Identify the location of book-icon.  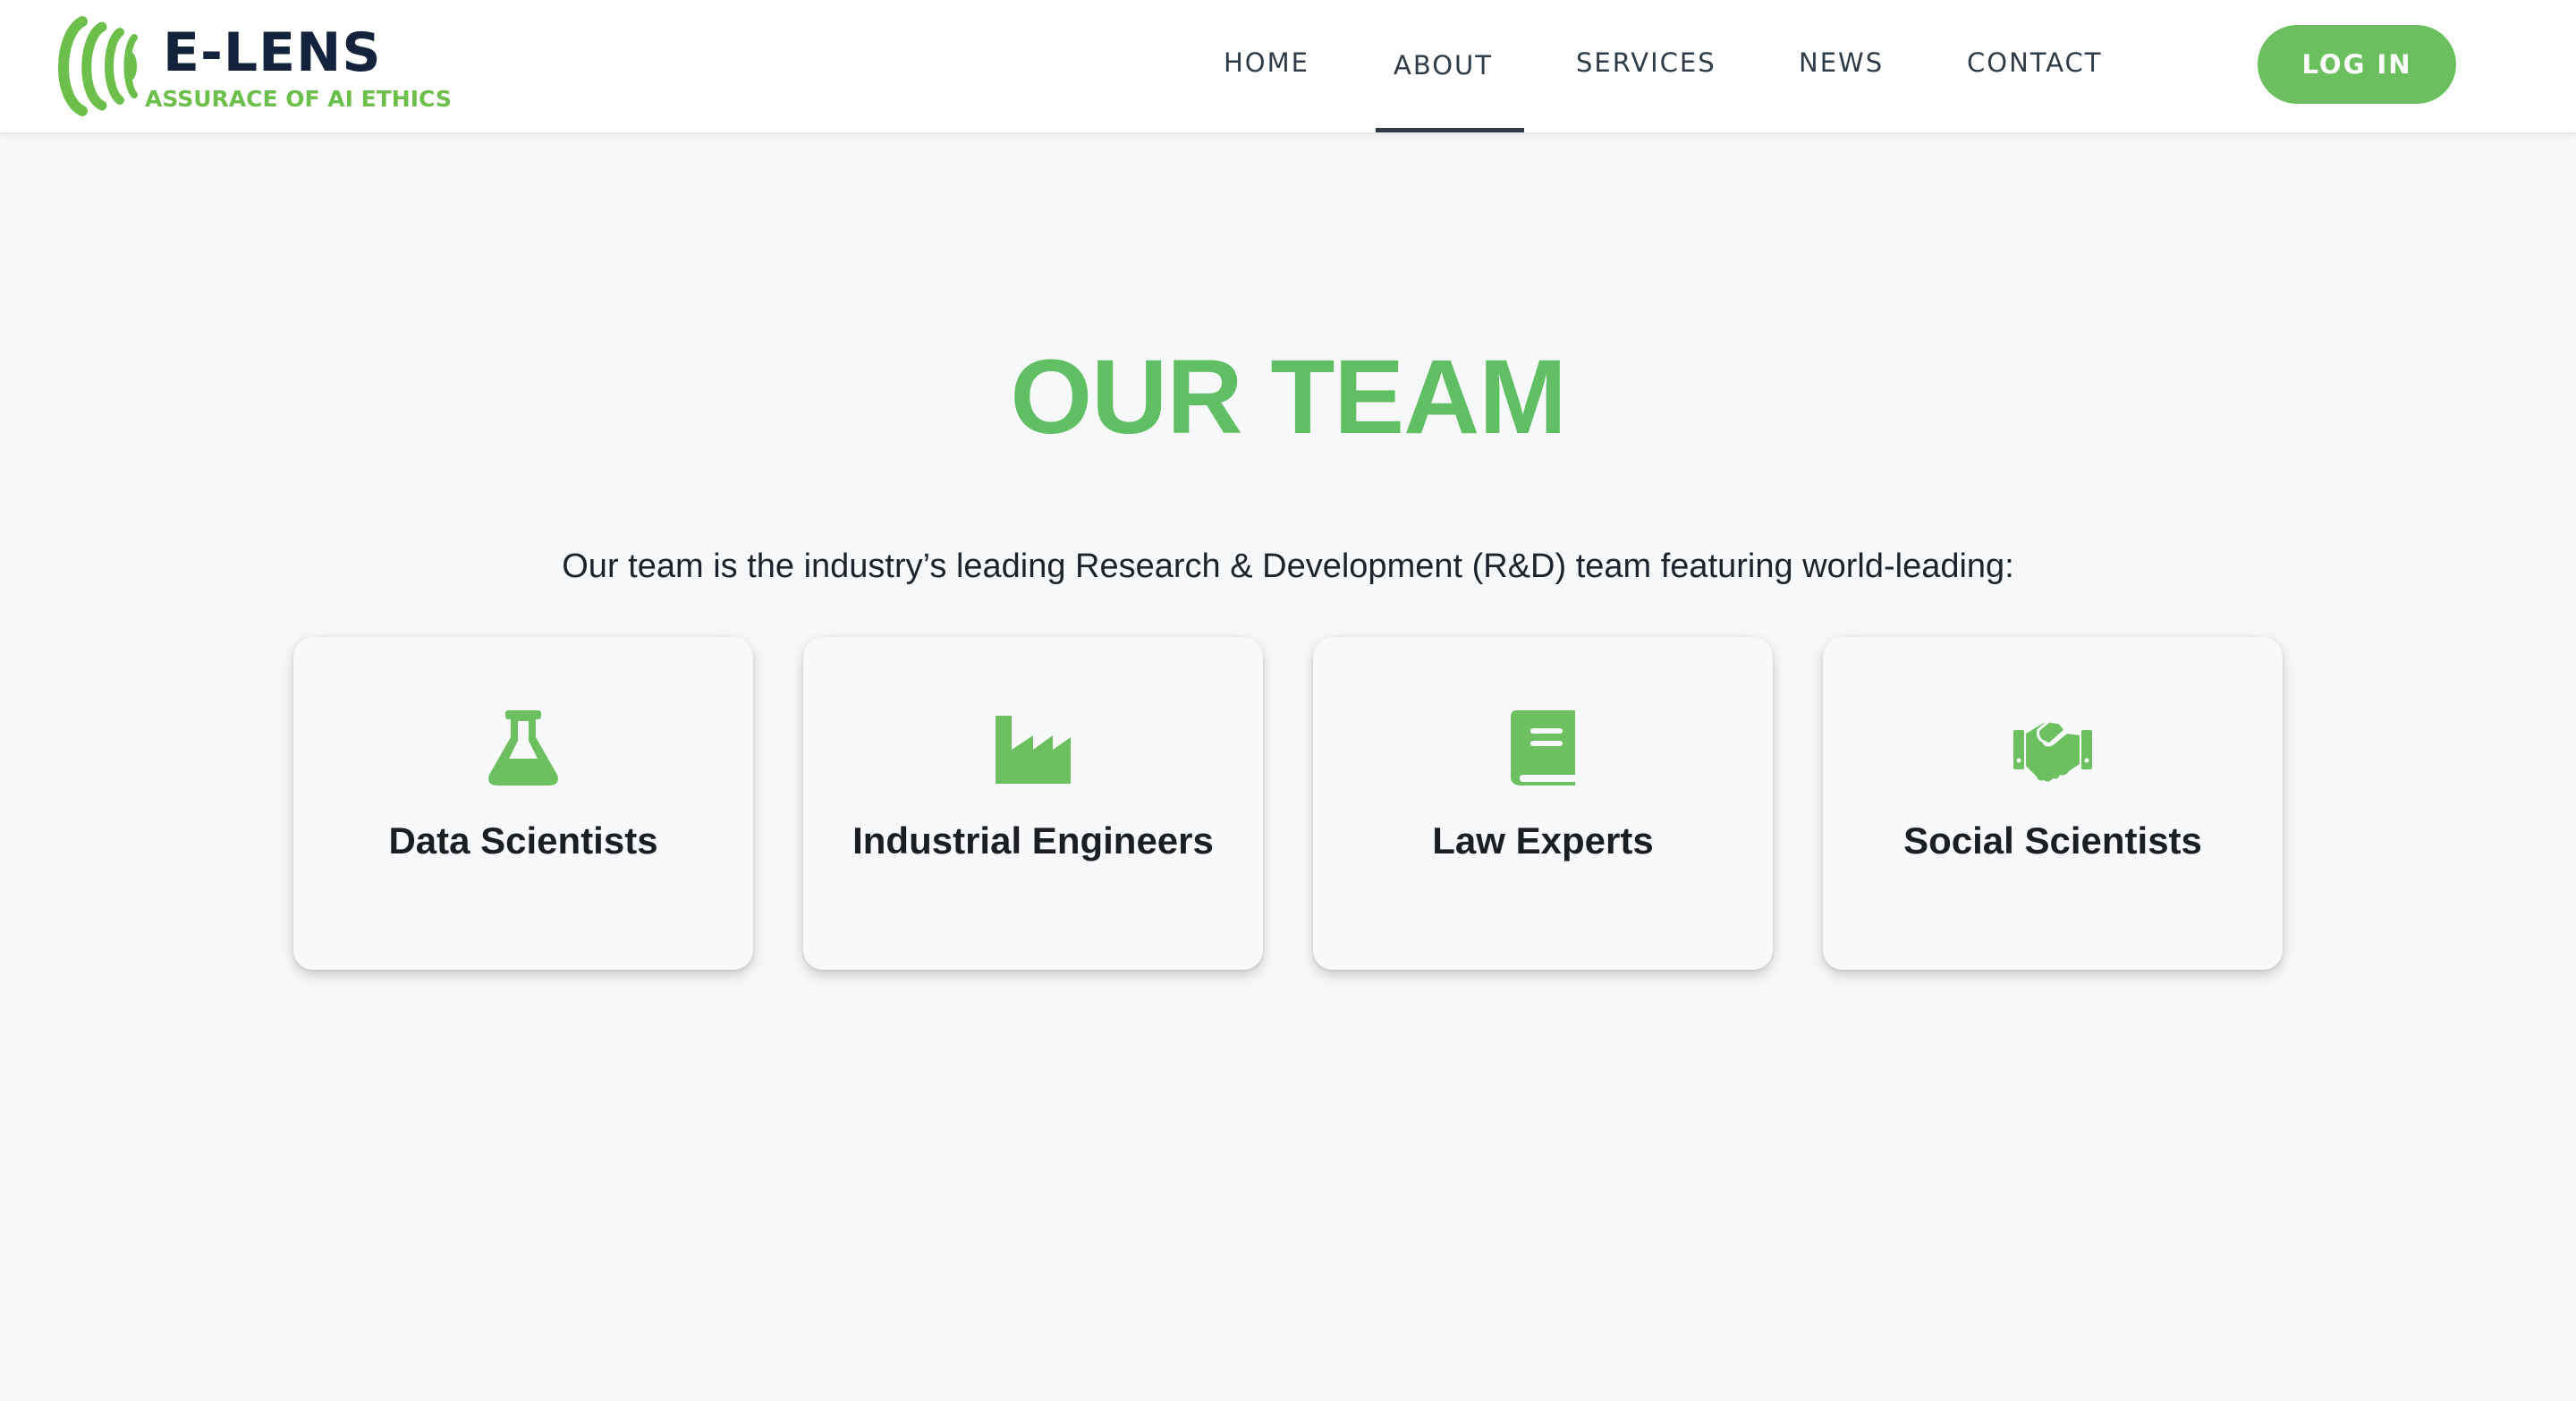
(1543, 747).